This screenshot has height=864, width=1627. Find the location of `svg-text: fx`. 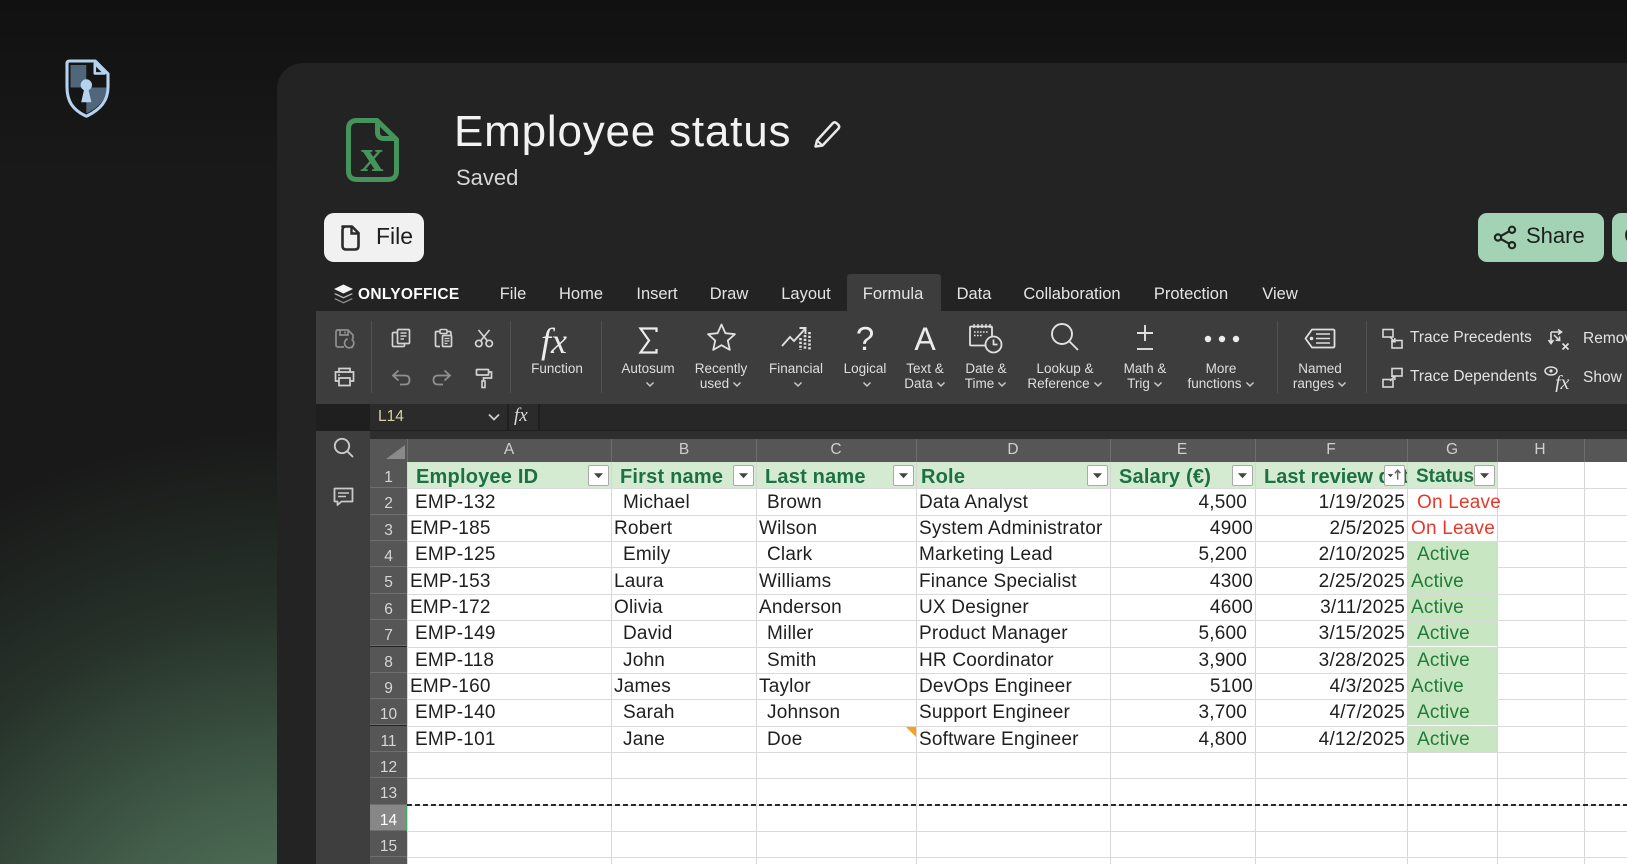

svg-text: fx is located at coordinates (1562, 382).